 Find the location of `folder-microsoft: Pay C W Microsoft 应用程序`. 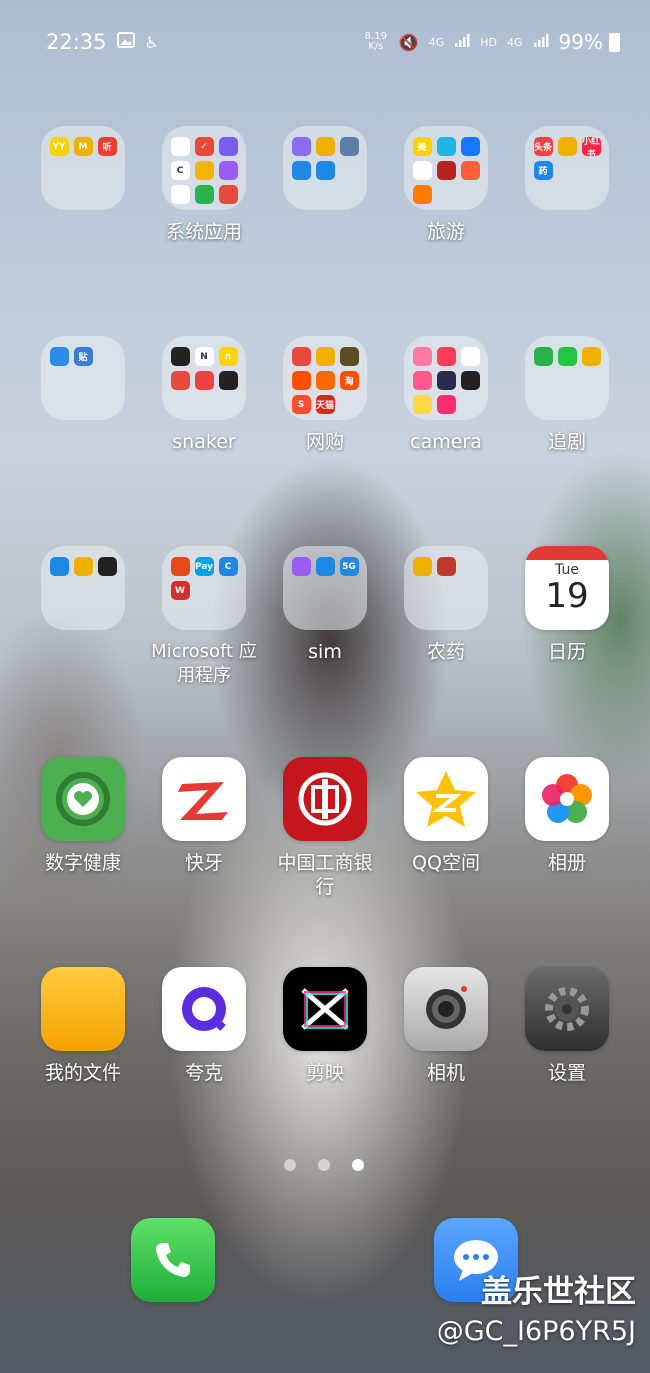

folder-microsoft: Pay C W Microsoft 应用程序 is located at coordinates (204, 617).